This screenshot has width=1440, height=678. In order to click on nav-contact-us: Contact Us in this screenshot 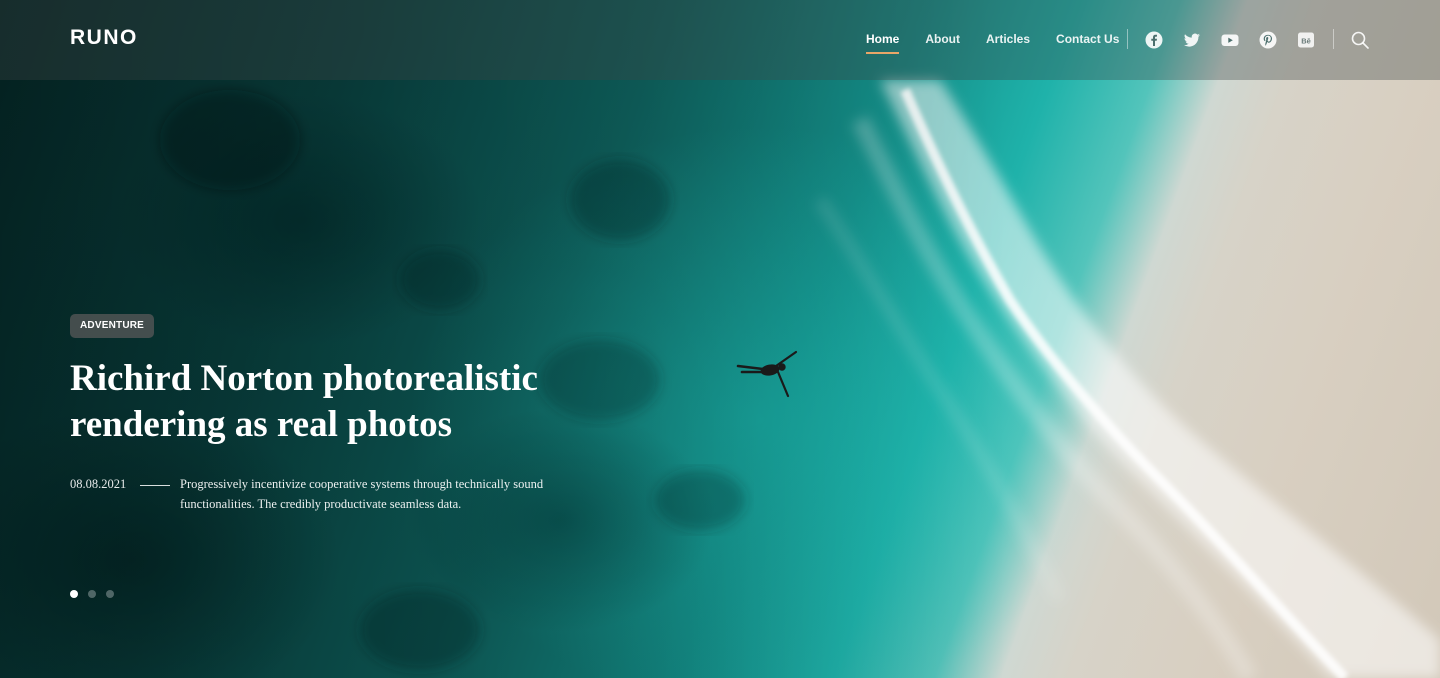, I will do `click(1087, 43)`.